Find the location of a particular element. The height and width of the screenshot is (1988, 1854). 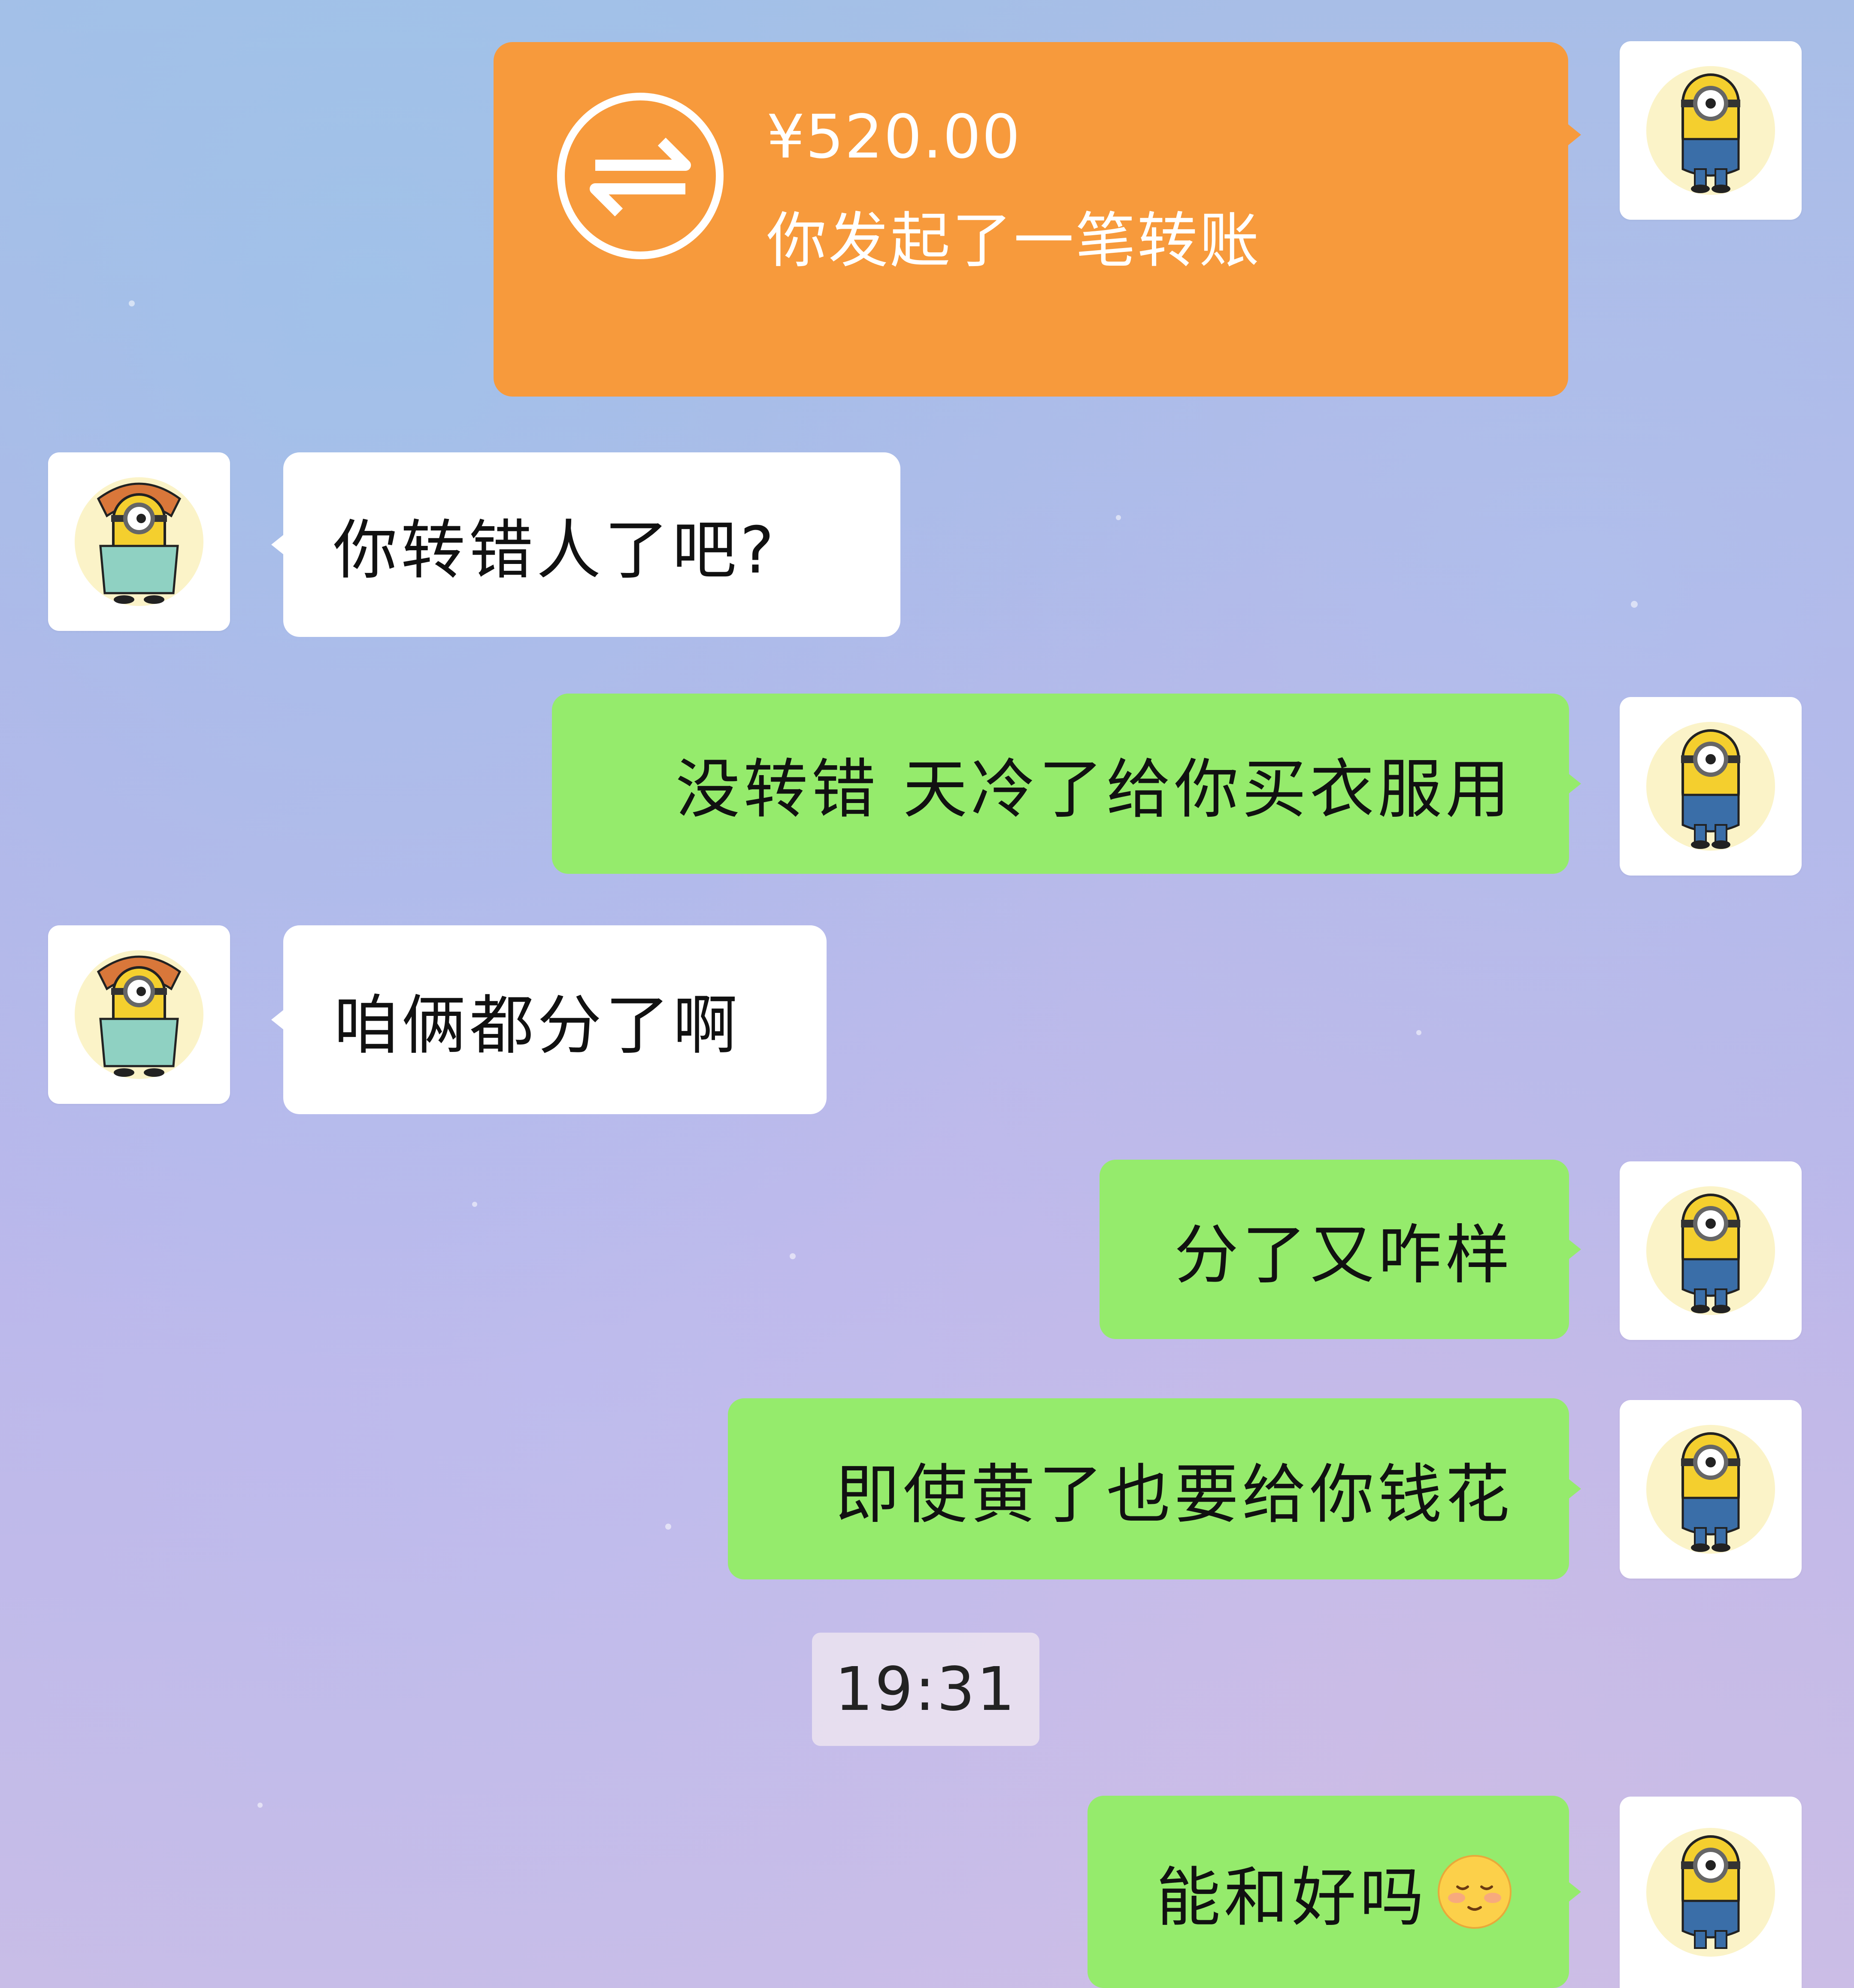

message-text: 分了又咋样 is located at coordinates (1343, 1255).